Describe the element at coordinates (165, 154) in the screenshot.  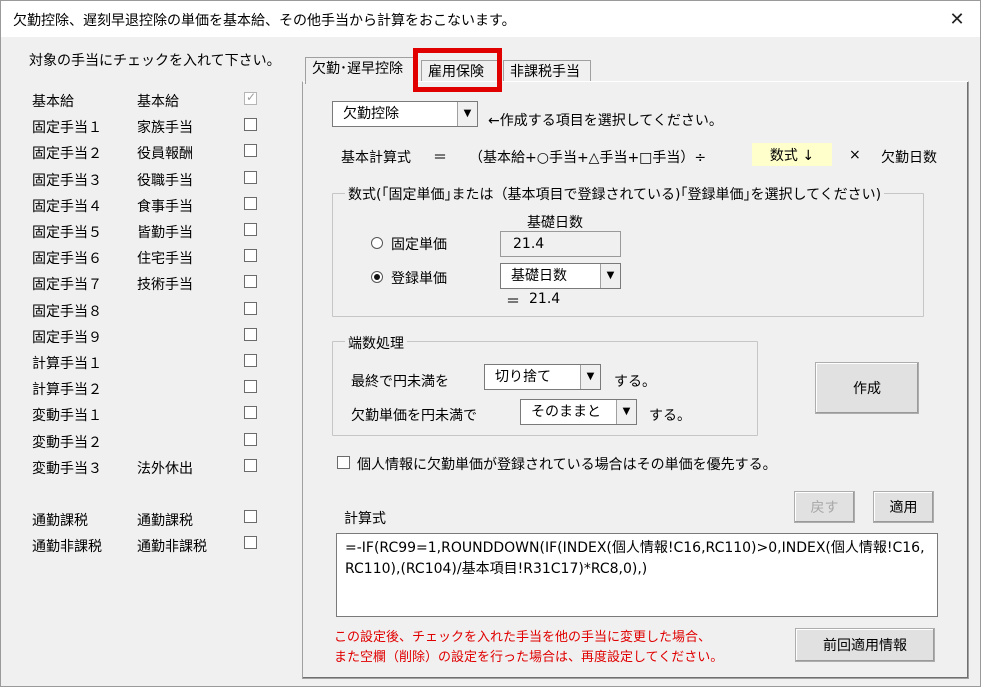
I see `allowance-name-label: 役員報酬` at that location.